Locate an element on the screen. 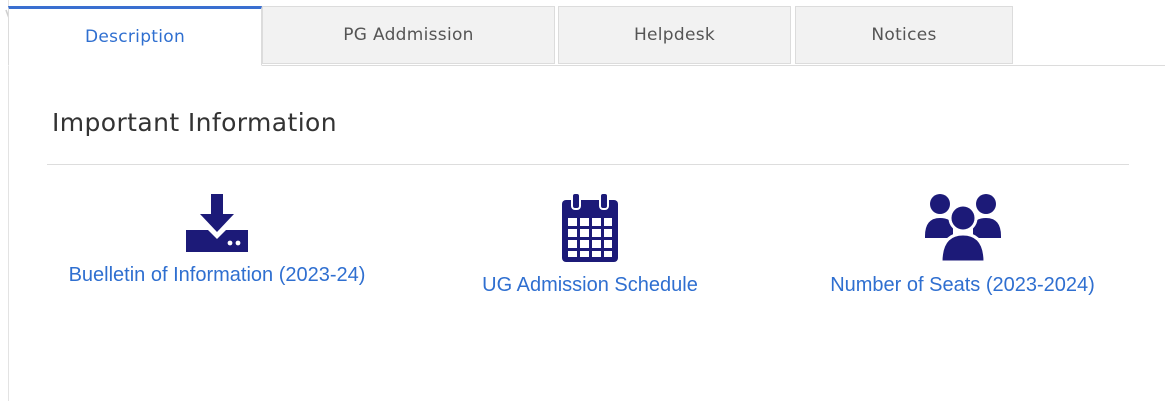 The width and height of the screenshot is (1165, 401). calendar-icon is located at coordinates (590, 227).